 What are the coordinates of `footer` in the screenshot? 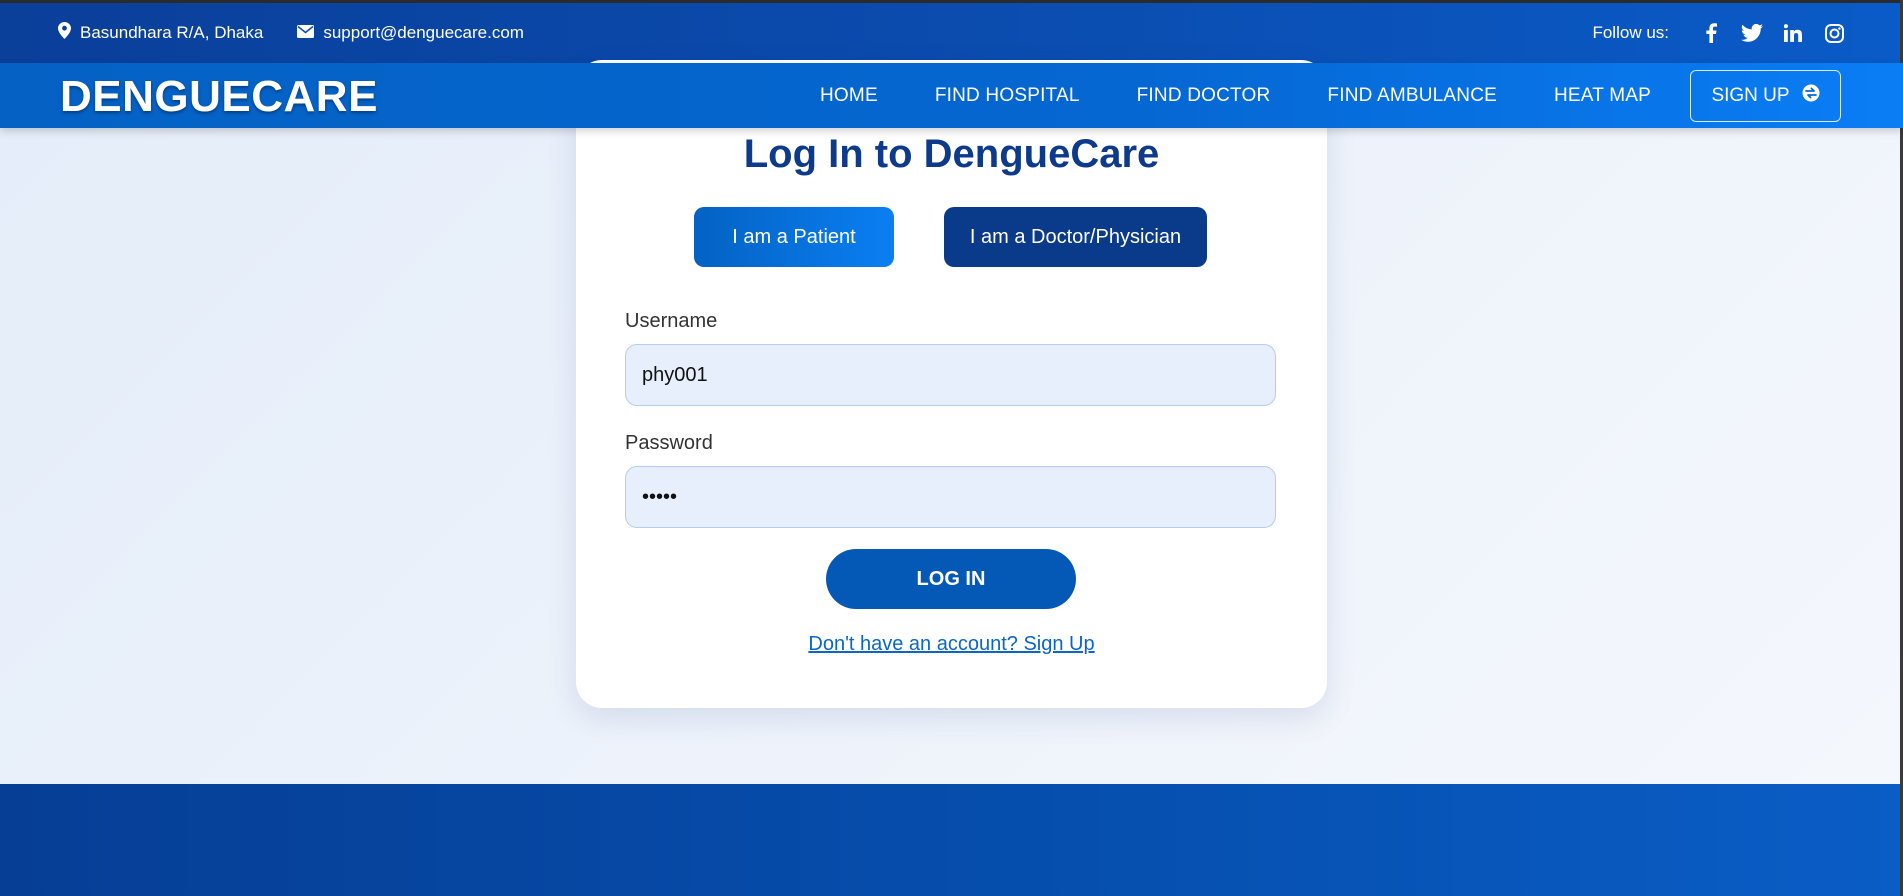 It's located at (951, 840).